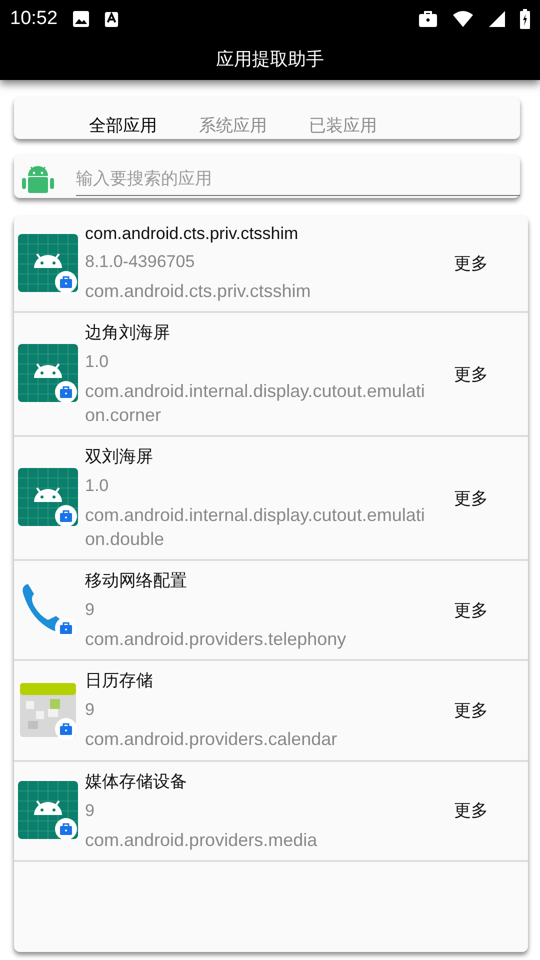 The height and width of the screenshot is (960, 540). I want to click on wifi-icon, so click(463, 19).